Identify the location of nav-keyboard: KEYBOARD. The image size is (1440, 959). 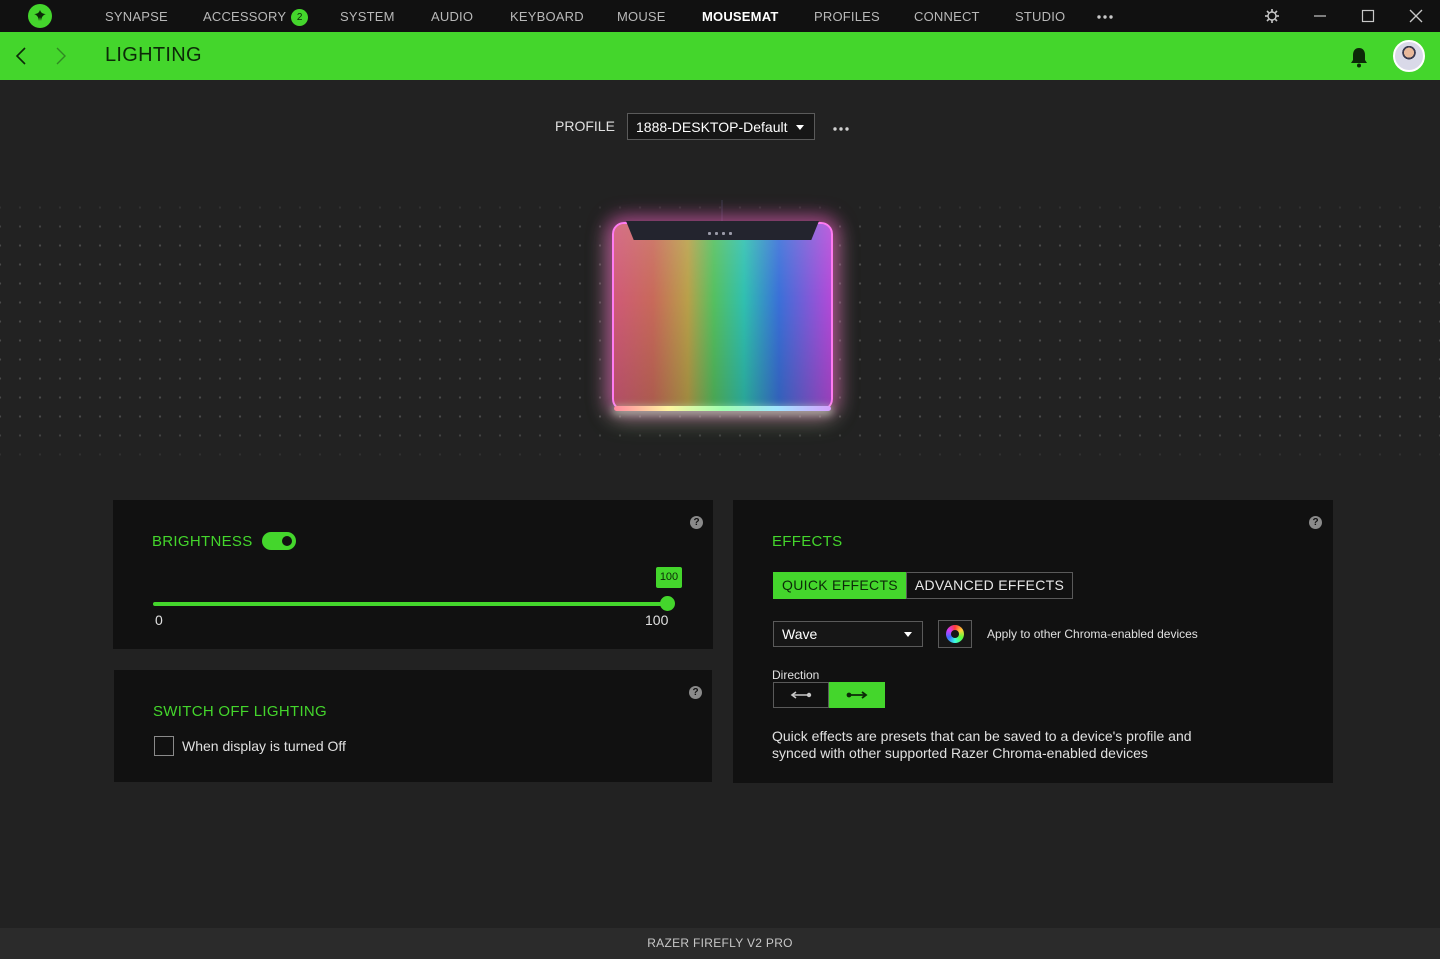
(547, 16).